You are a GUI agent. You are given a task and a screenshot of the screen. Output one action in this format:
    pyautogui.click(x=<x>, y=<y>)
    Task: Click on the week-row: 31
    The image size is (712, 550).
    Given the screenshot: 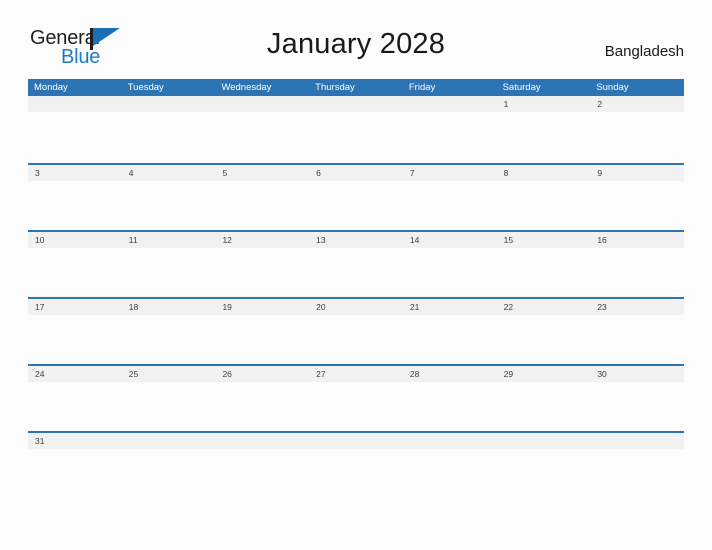 What is the action you would take?
    pyautogui.click(x=356, y=464)
    